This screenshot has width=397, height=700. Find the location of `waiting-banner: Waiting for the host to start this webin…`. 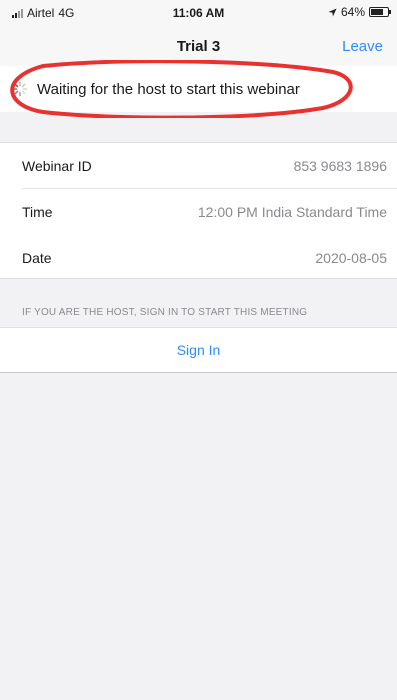

waiting-banner: Waiting for the host to start this webin… is located at coordinates (198, 89).